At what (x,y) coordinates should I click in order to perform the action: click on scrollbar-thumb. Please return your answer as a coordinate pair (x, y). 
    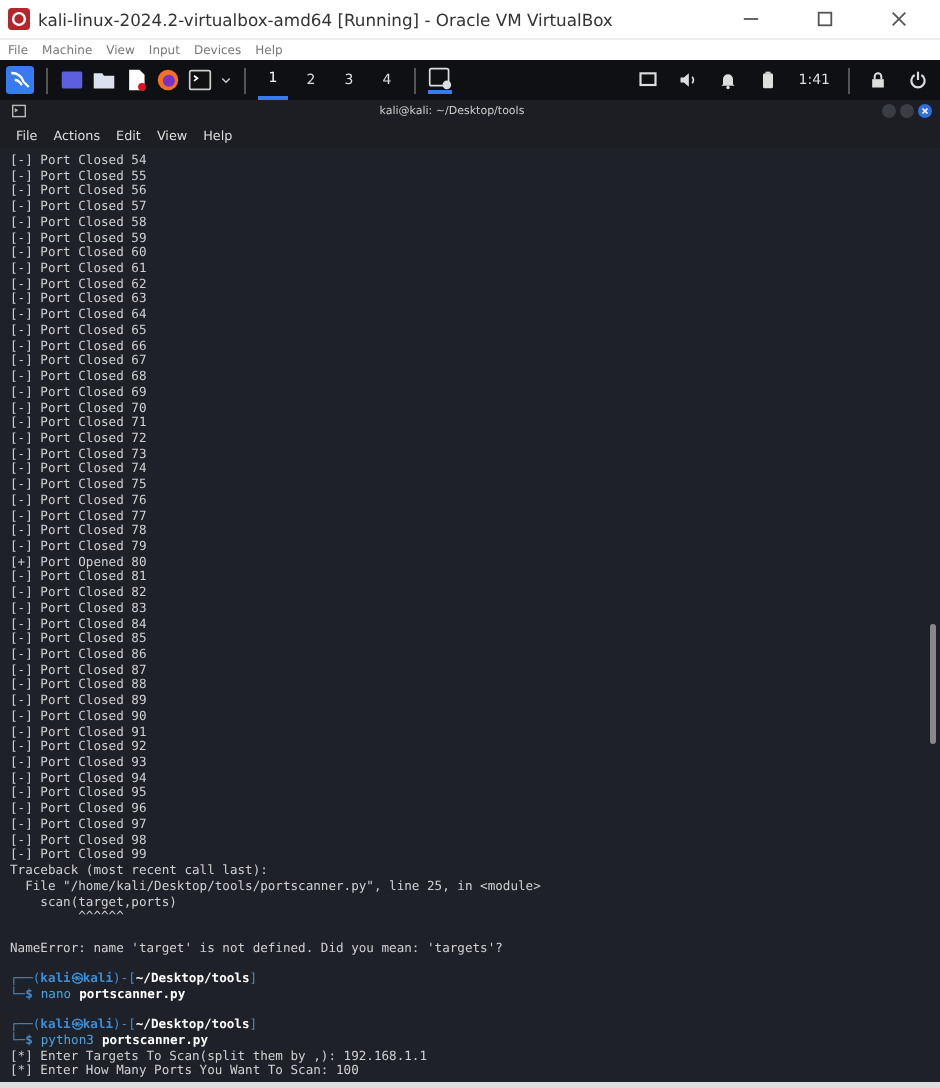
    Looking at the image, I should click on (933, 684).